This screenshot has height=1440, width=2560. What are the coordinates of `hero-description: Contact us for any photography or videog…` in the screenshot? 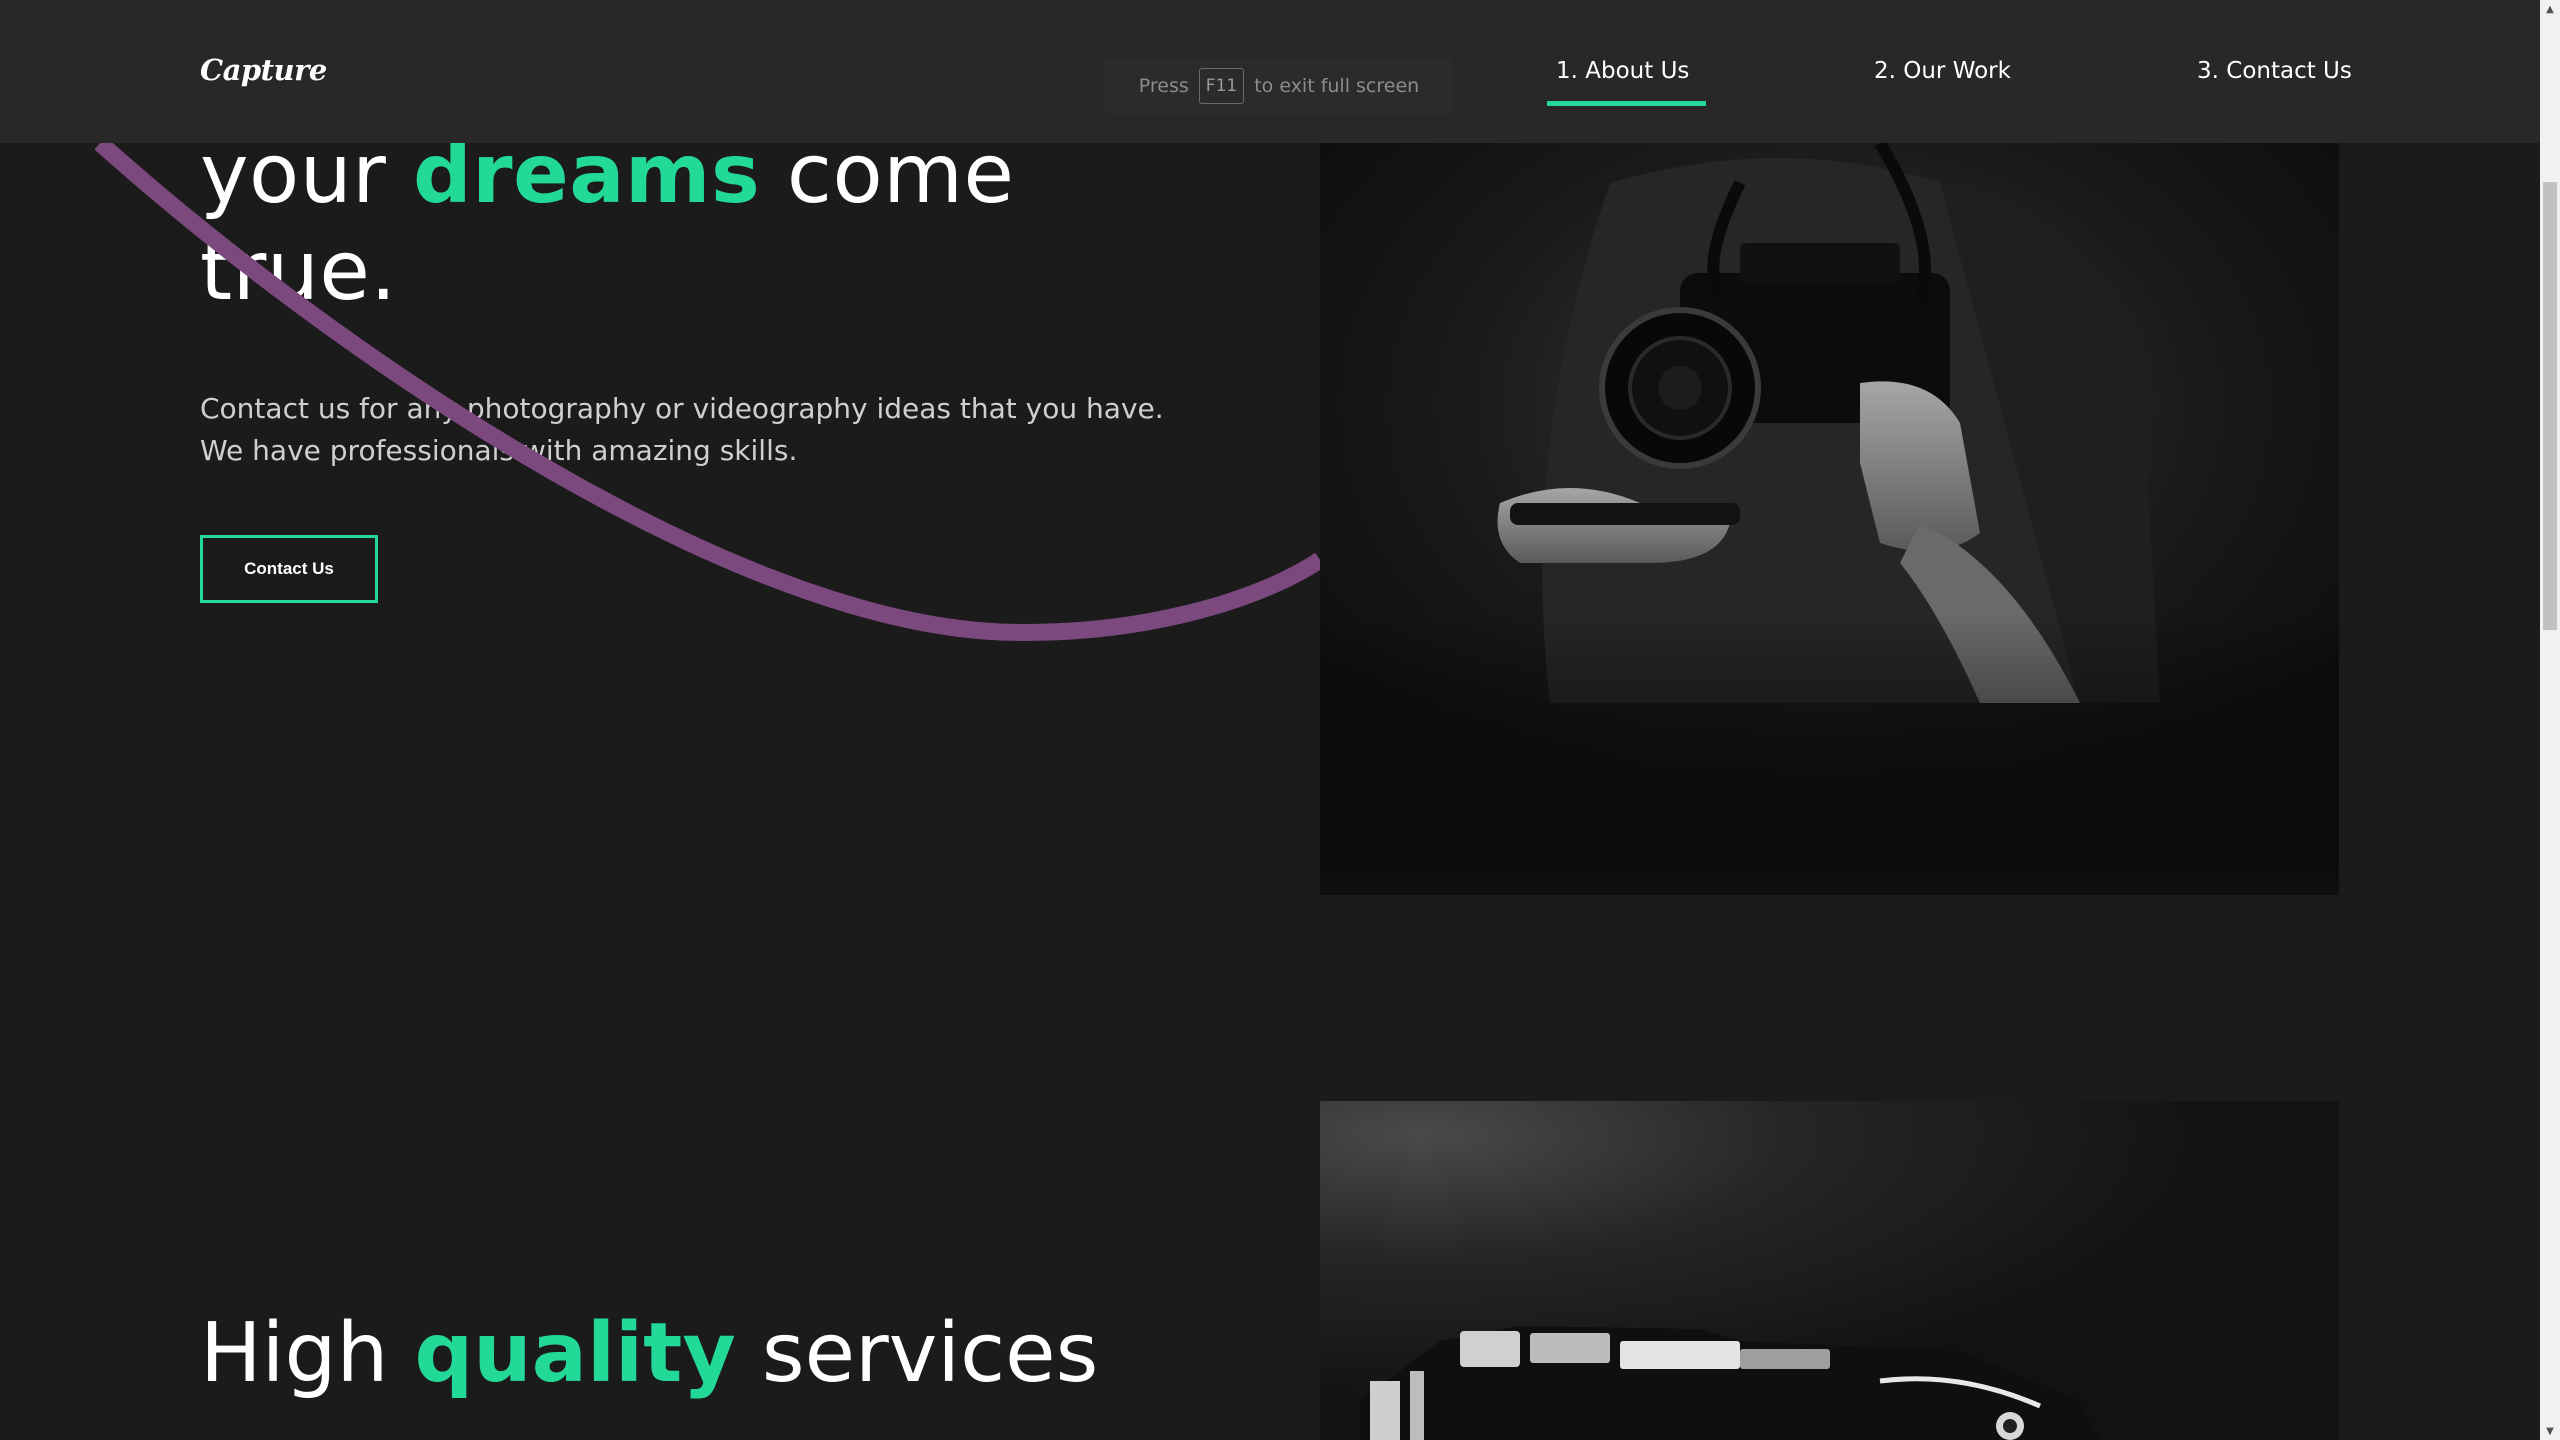 It's located at (682, 429).